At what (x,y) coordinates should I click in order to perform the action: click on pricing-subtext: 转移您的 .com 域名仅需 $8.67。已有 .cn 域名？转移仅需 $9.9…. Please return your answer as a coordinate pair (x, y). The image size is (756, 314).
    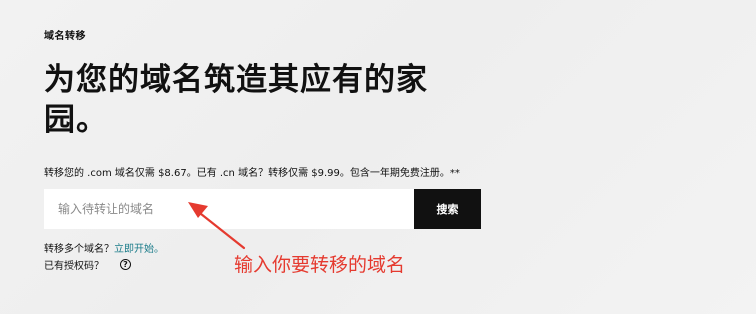
    Looking at the image, I should click on (252, 173).